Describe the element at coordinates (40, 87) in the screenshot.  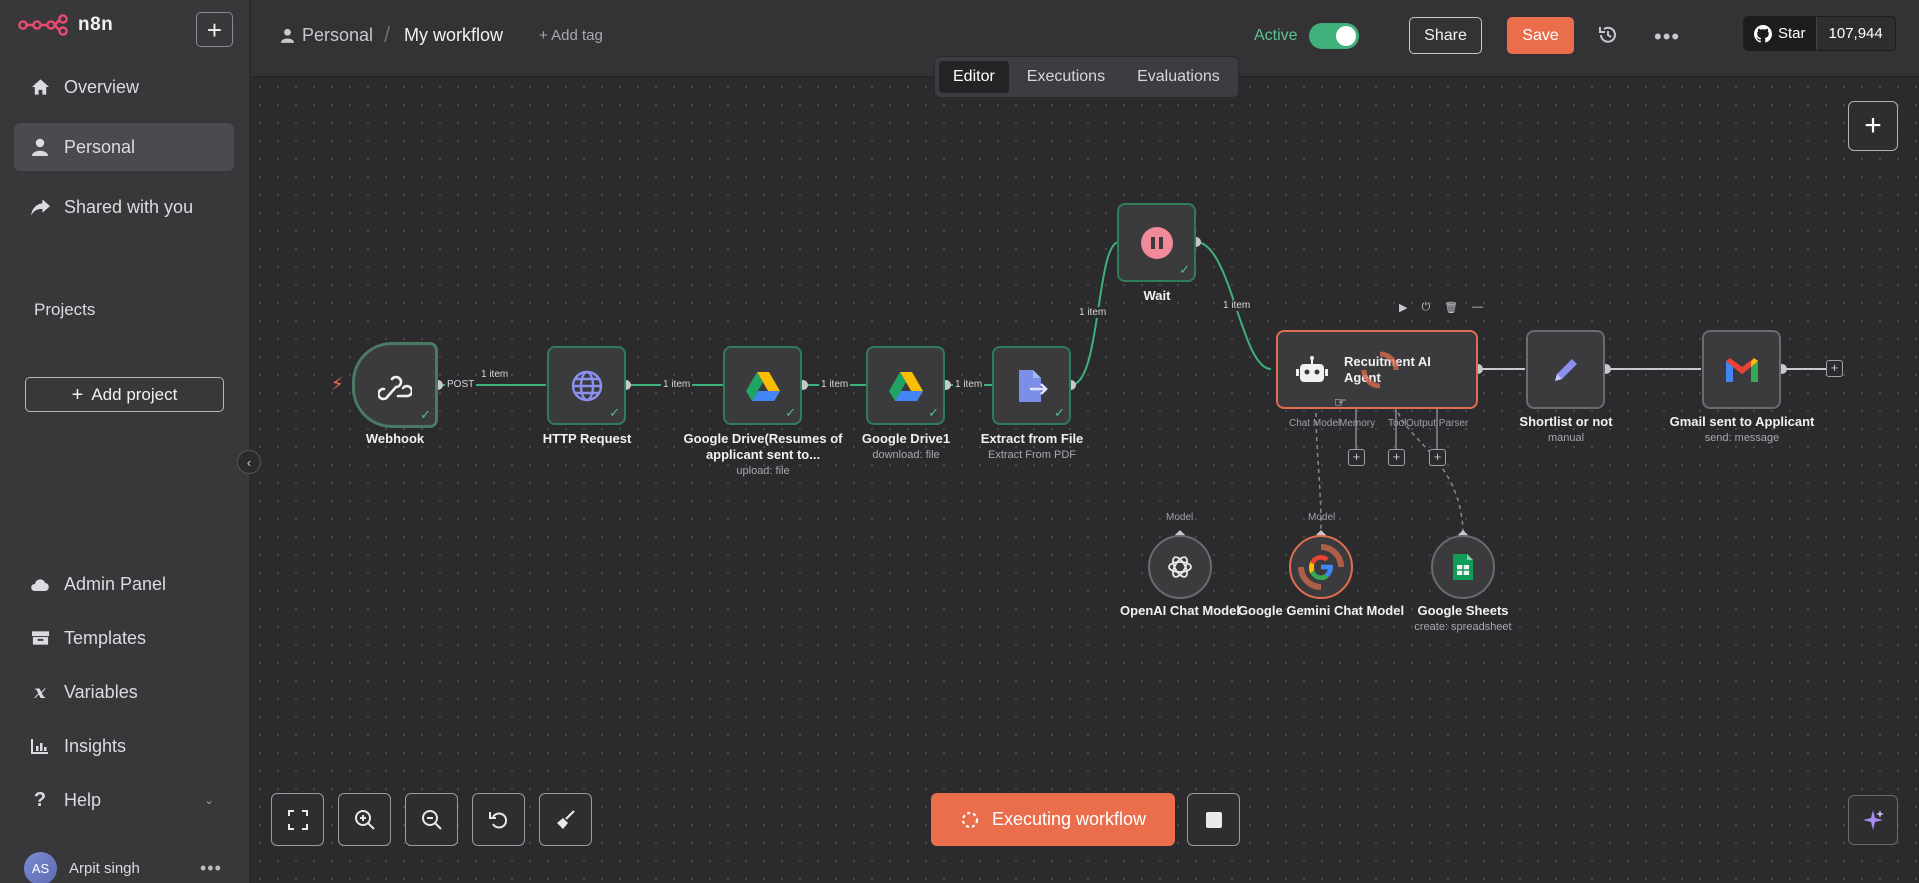
I see `home-icon` at that location.